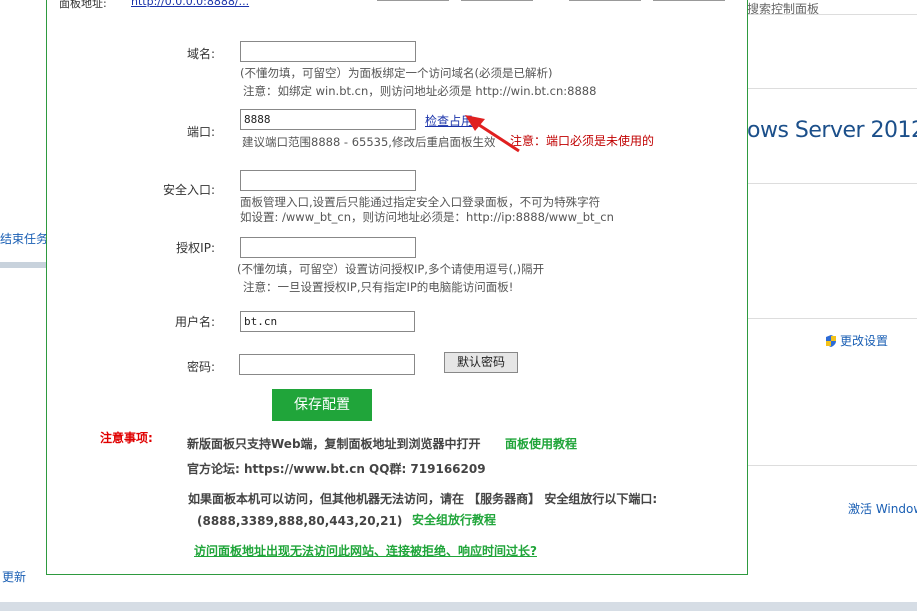 This screenshot has width=917, height=611. What do you see at coordinates (328, 180) in the screenshot?
I see `security-entry-input` at bounding box center [328, 180].